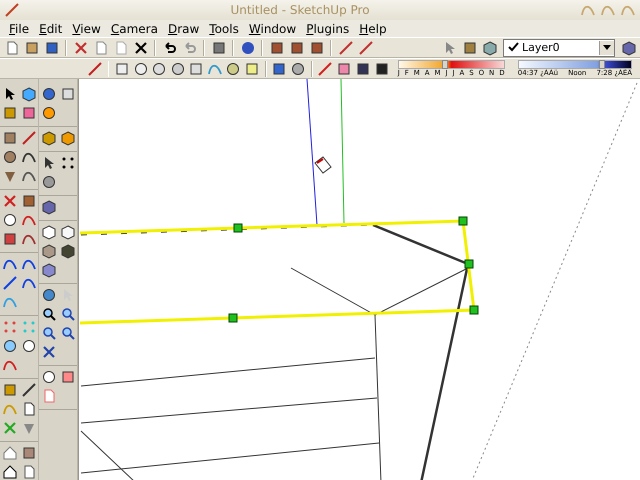  What do you see at coordinates (300, 10) in the screenshot?
I see `window-title: Untitled - SketchUp Pro` at bounding box center [300, 10].